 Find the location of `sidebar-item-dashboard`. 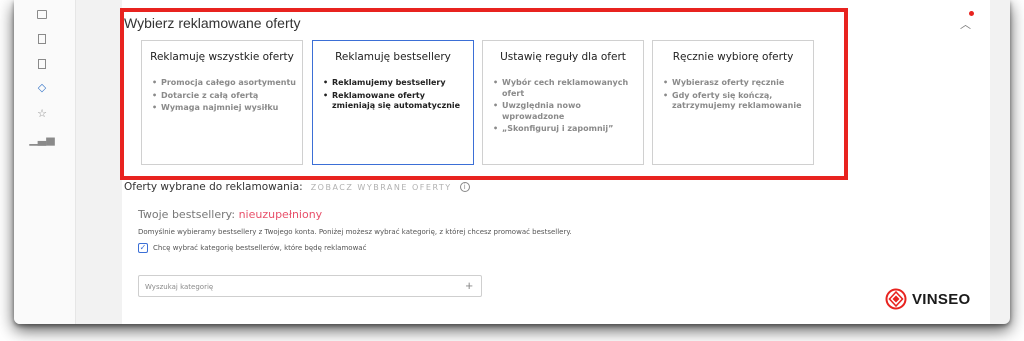

sidebar-item-dashboard is located at coordinates (42, 14).